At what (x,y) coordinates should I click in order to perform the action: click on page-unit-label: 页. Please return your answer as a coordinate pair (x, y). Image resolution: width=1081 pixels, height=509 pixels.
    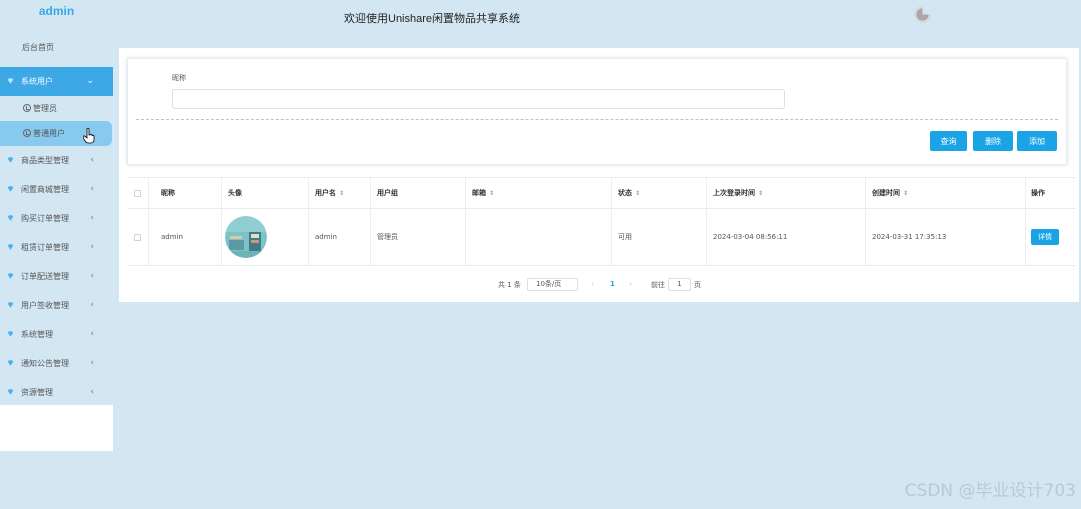
    Looking at the image, I should click on (697, 285).